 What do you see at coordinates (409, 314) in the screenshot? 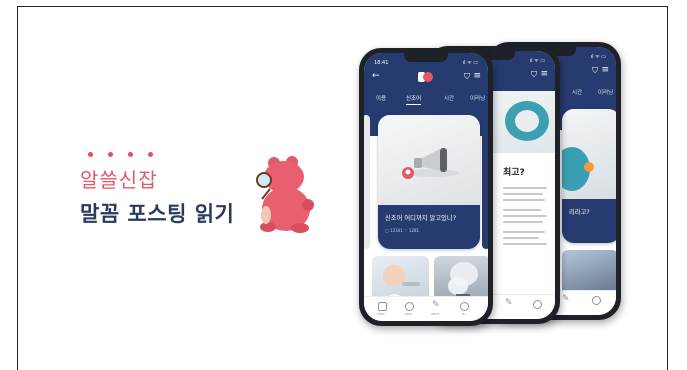
I see `nav-blog-label: BLOG` at bounding box center [409, 314].